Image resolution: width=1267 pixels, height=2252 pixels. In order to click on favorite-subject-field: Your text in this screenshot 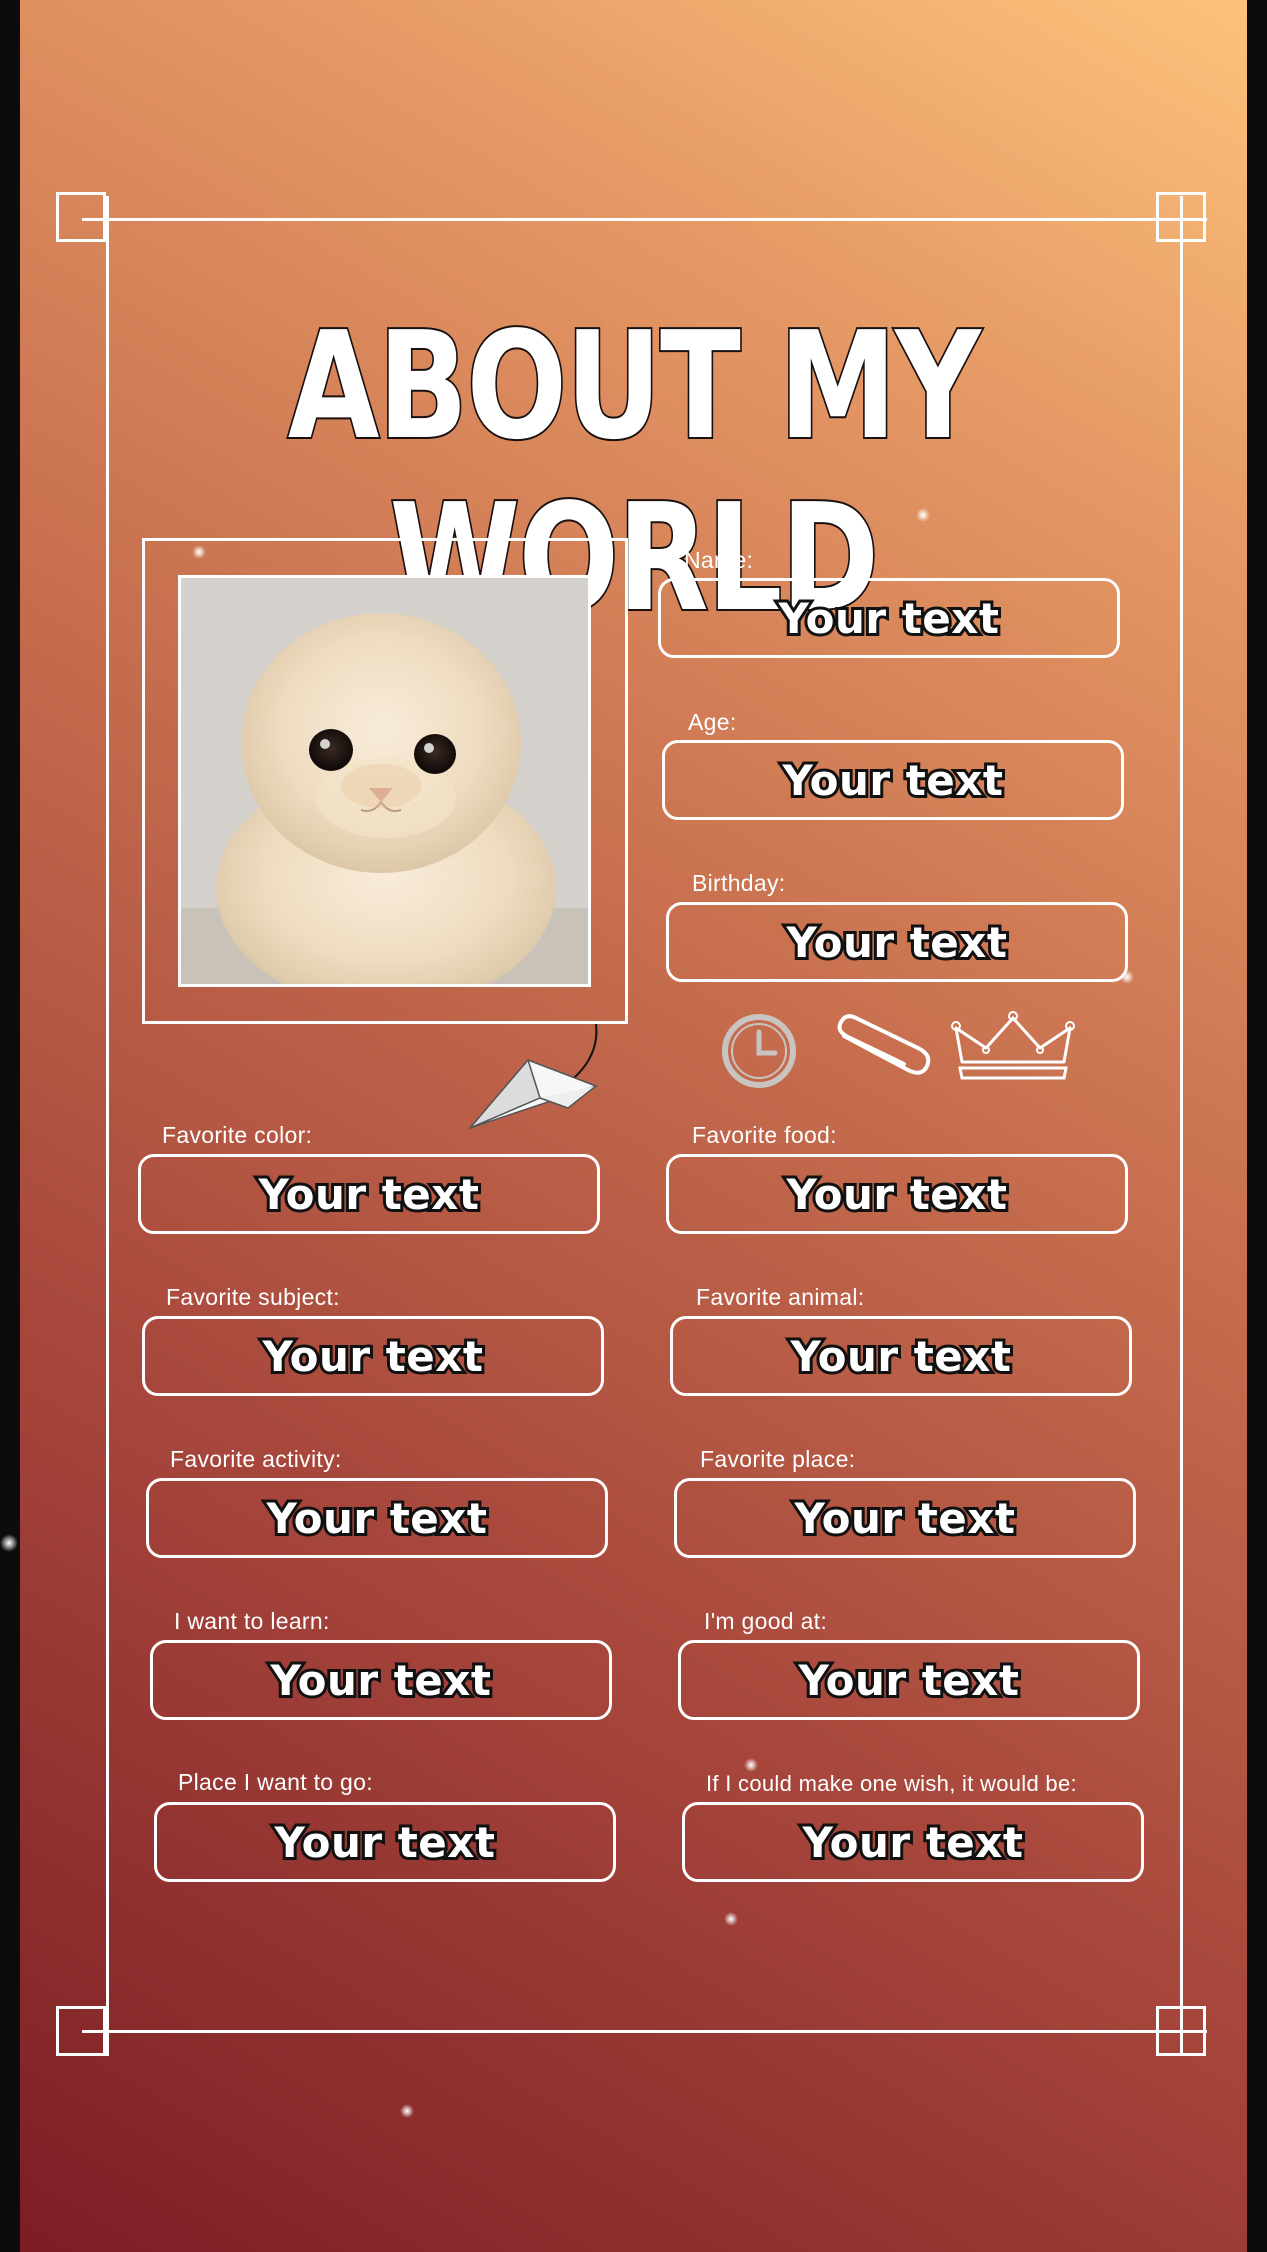, I will do `click(373, 1356)`.